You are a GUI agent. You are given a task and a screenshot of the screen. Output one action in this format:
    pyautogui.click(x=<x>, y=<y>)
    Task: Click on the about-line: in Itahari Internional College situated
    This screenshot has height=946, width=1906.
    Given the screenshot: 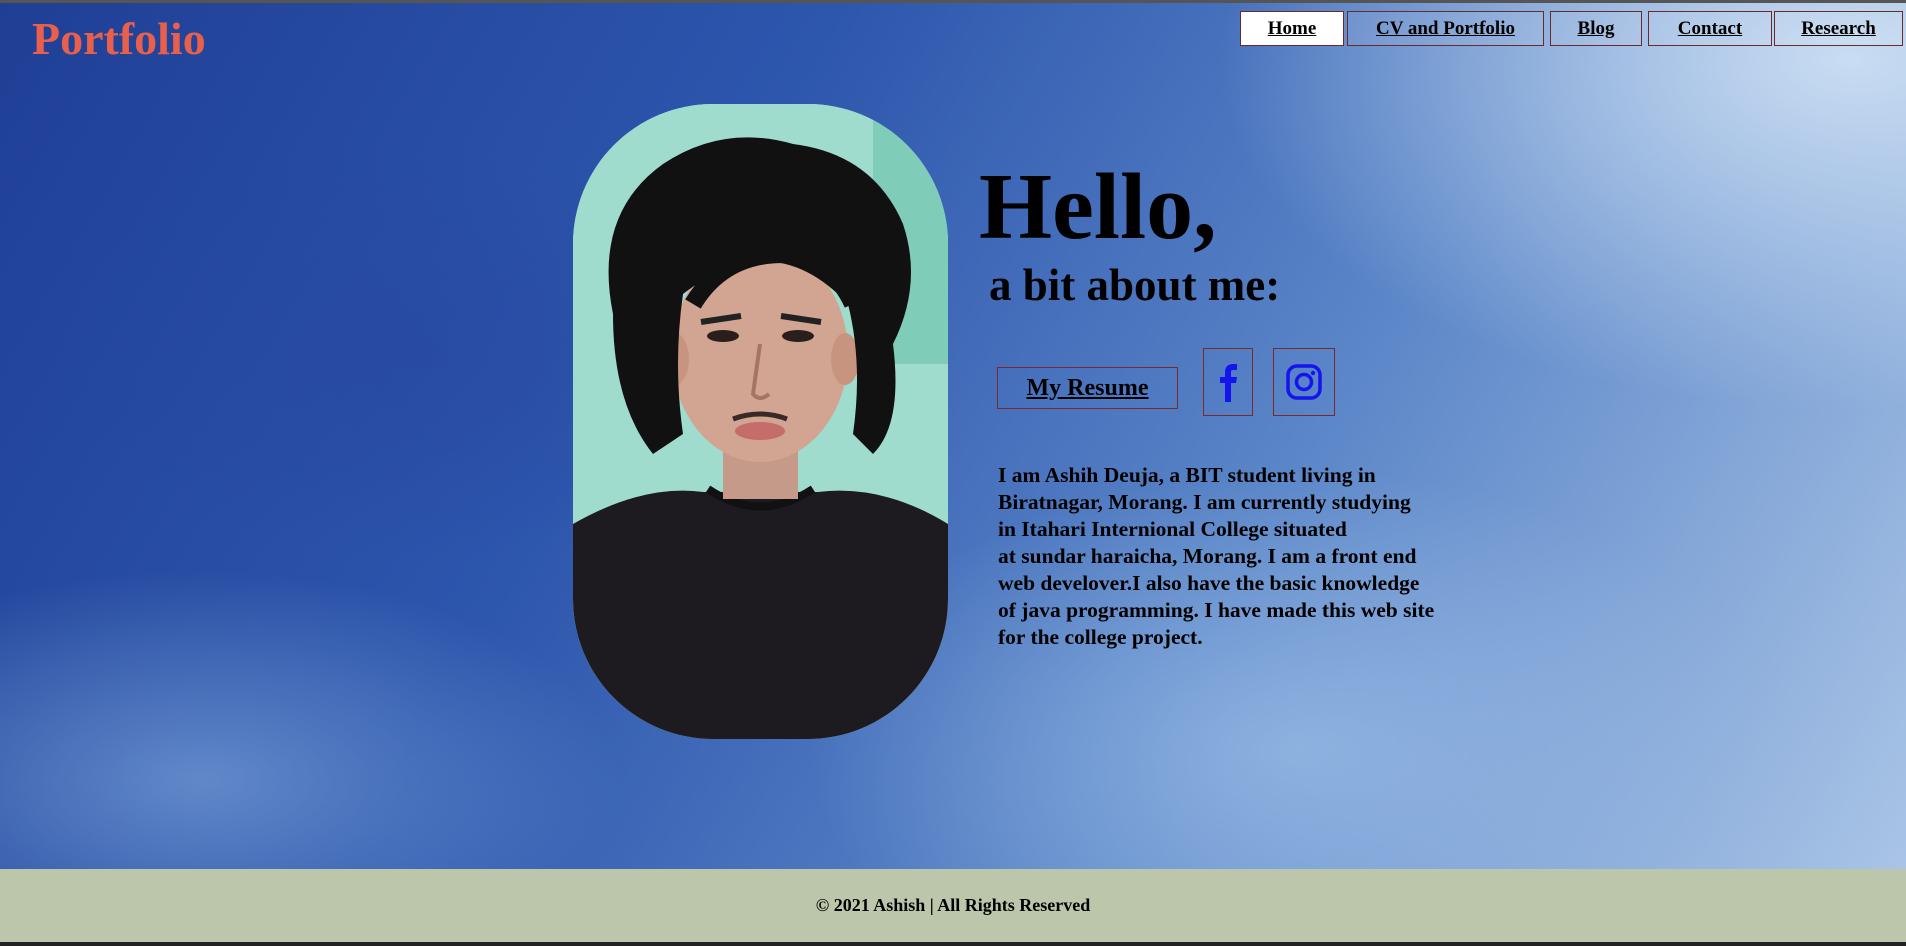 What is the action you would take?
    pyautogui.click(x=1172, y=529)
    